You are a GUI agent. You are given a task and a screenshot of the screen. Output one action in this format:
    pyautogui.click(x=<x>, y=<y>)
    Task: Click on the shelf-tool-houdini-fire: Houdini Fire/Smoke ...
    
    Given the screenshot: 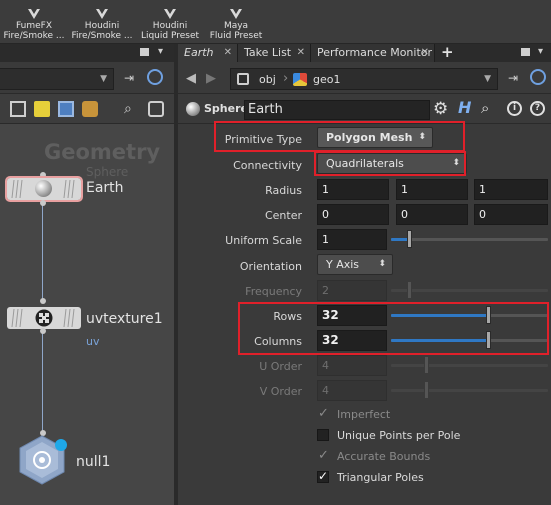 What is the action you would take?
    pyautogui.click(x=102, y=22)
    